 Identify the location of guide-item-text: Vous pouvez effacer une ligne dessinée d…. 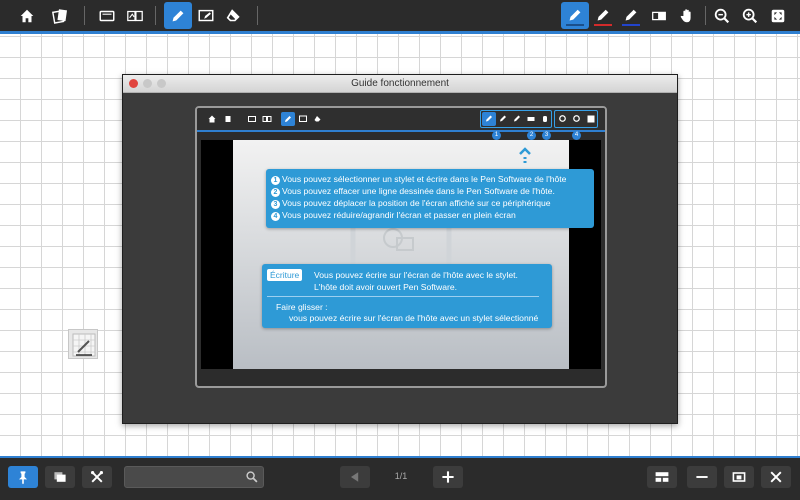
(418, 191).